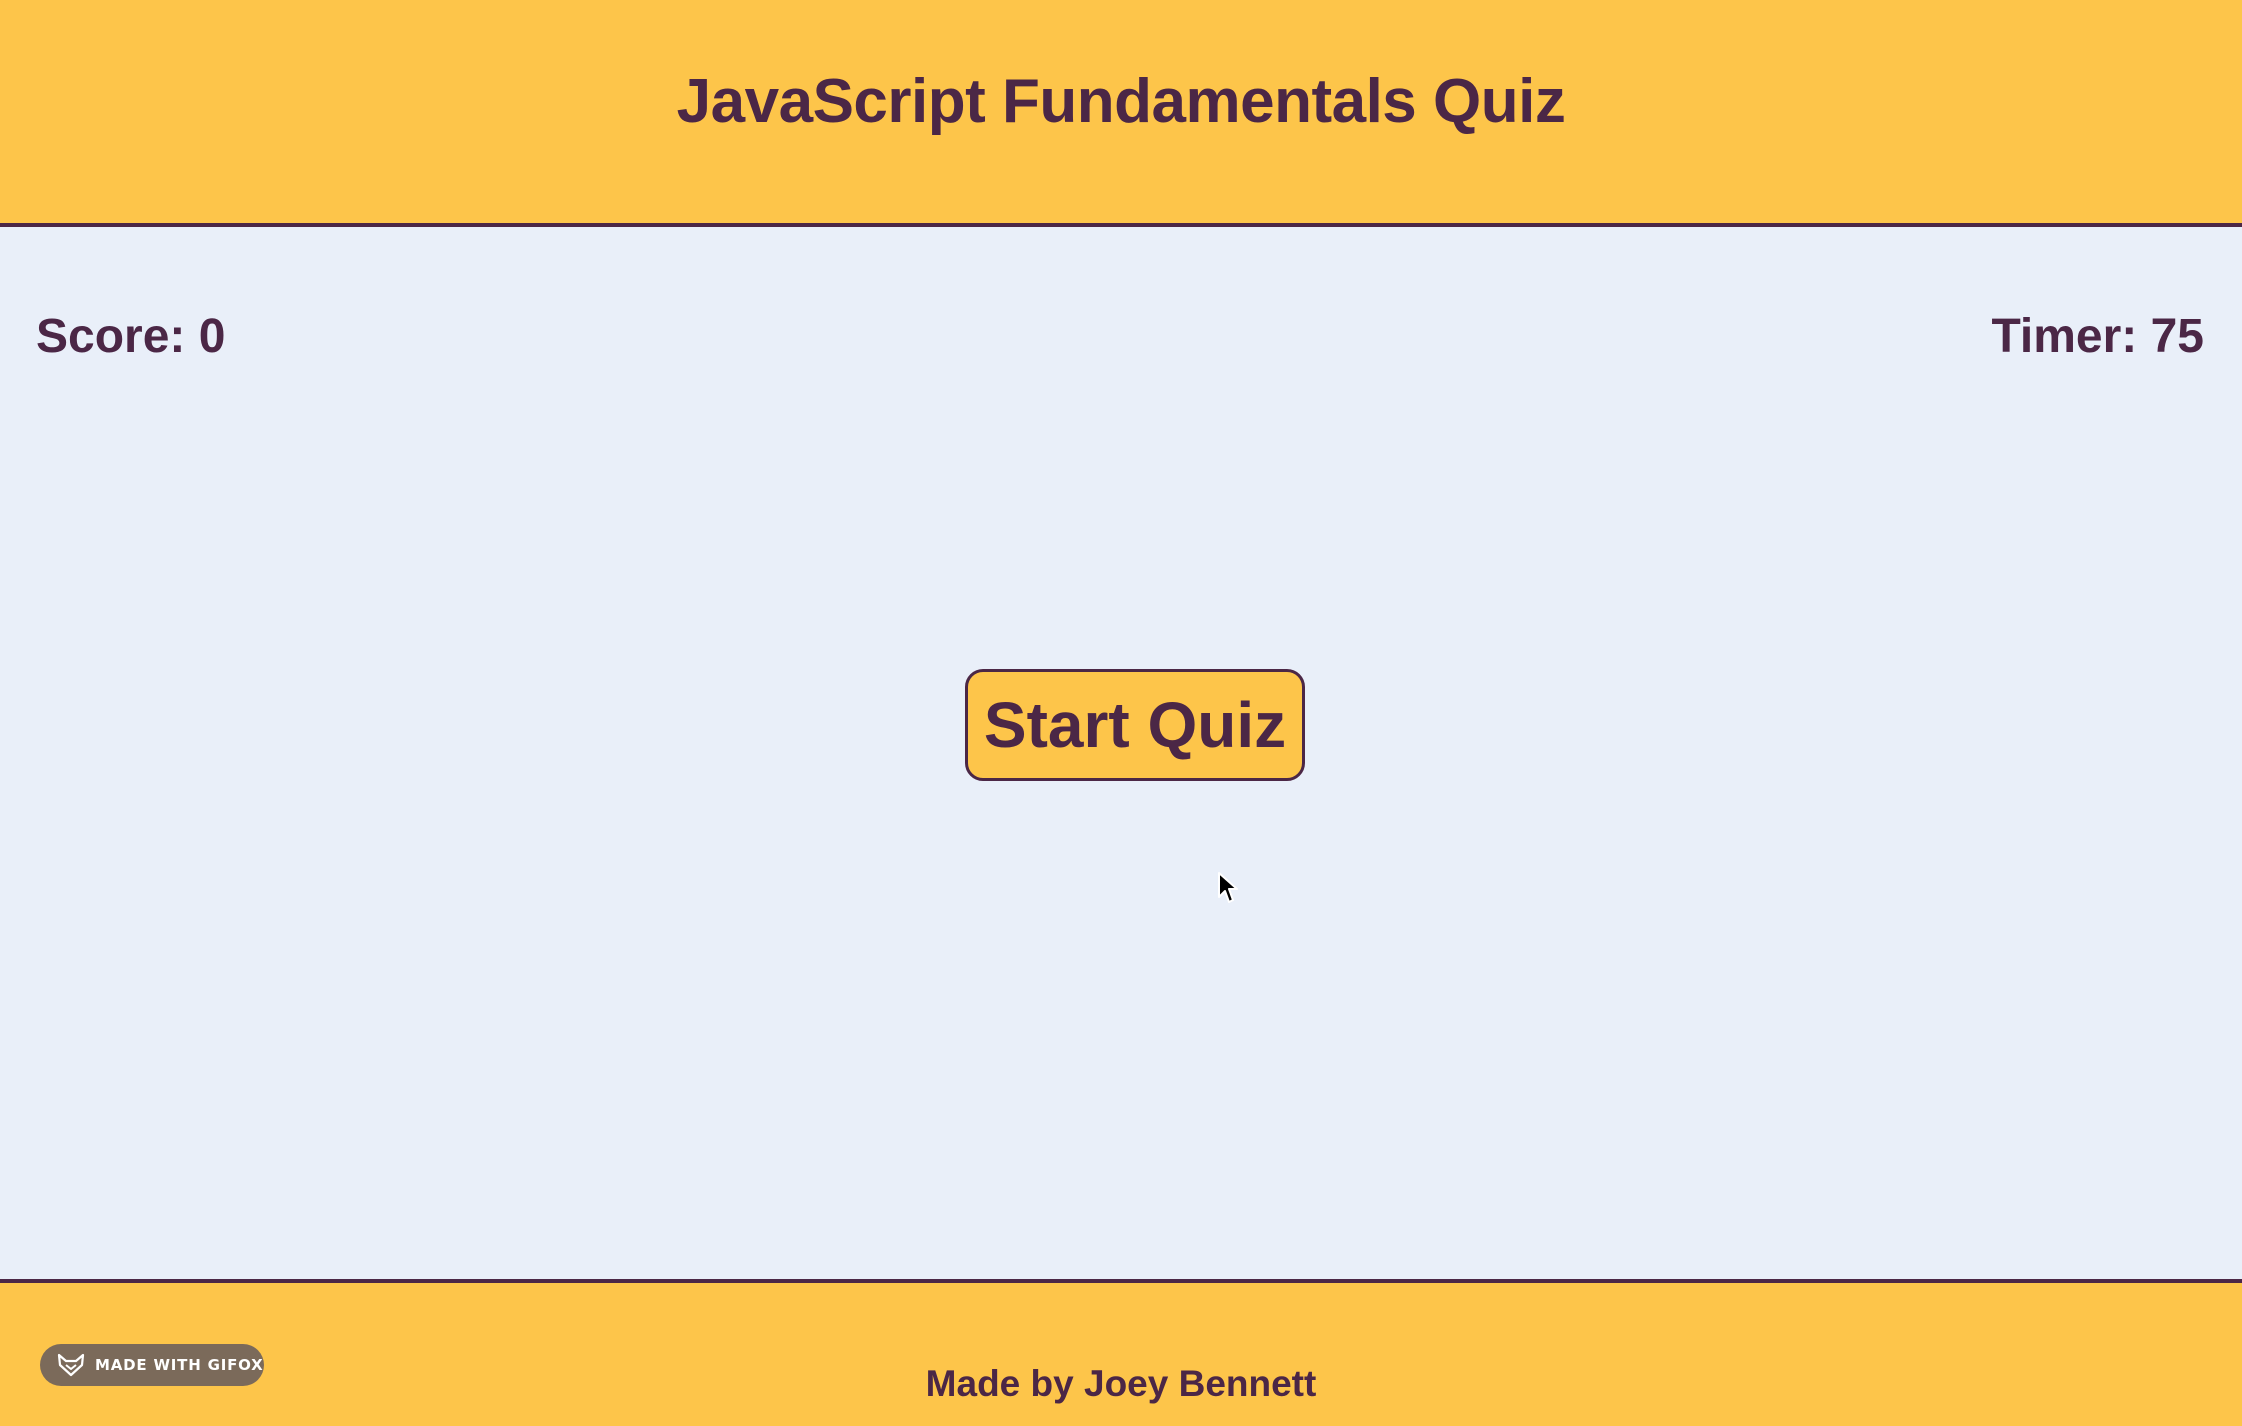 Image resolution: width=2242 pixels, height=1426 pixels. I want to click on score-display: Score: 0, so click(131, 336).